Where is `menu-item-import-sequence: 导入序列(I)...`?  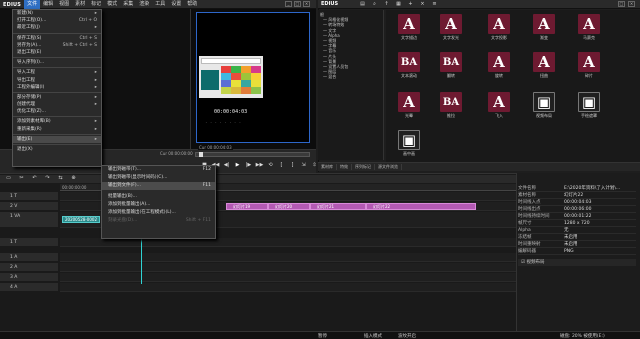 menu-item-import-sequence: 导入序列(I)... is located at coordinates (57, 62).